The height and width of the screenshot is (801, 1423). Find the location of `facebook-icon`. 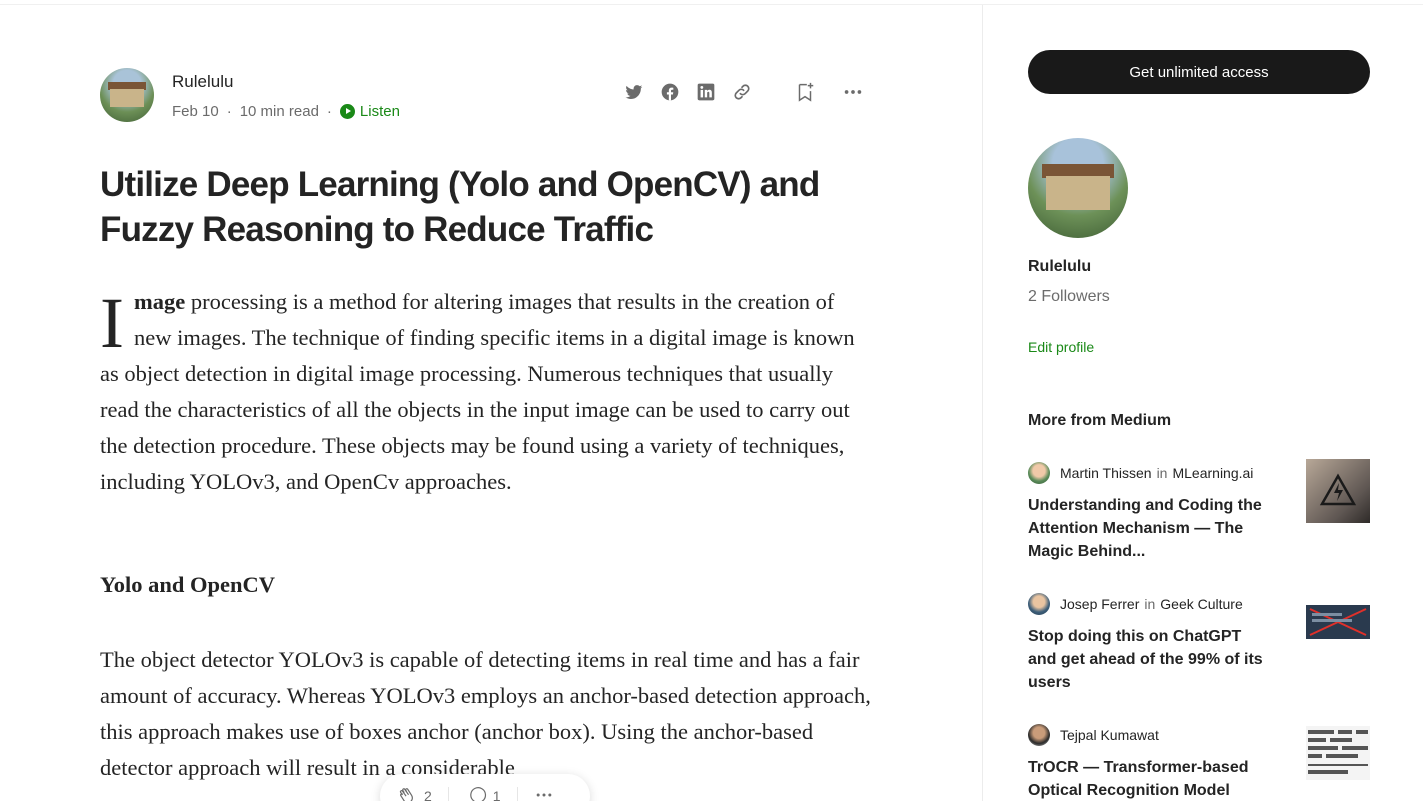

facebook-icon is located at coordinates (670, 92).